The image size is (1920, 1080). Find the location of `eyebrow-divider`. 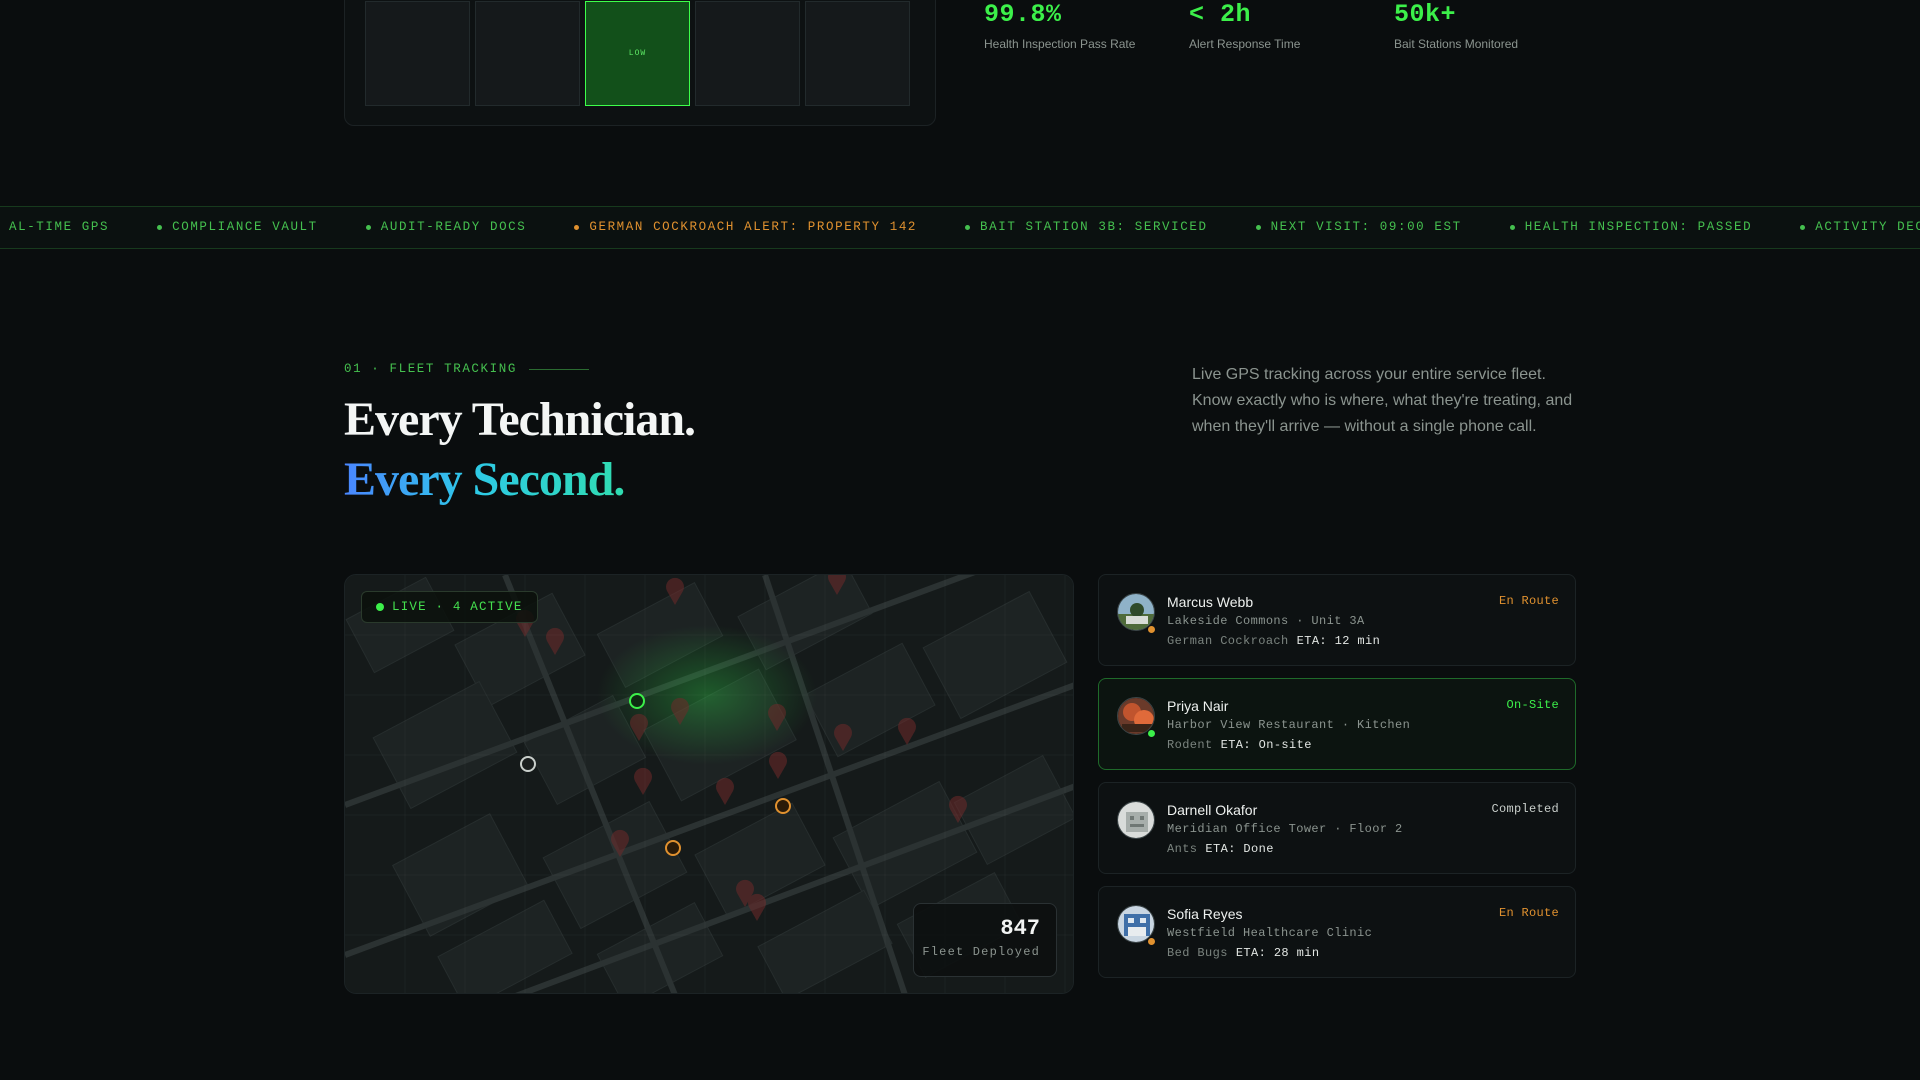

eyebrow-divider is located at coordinates (558, 369).